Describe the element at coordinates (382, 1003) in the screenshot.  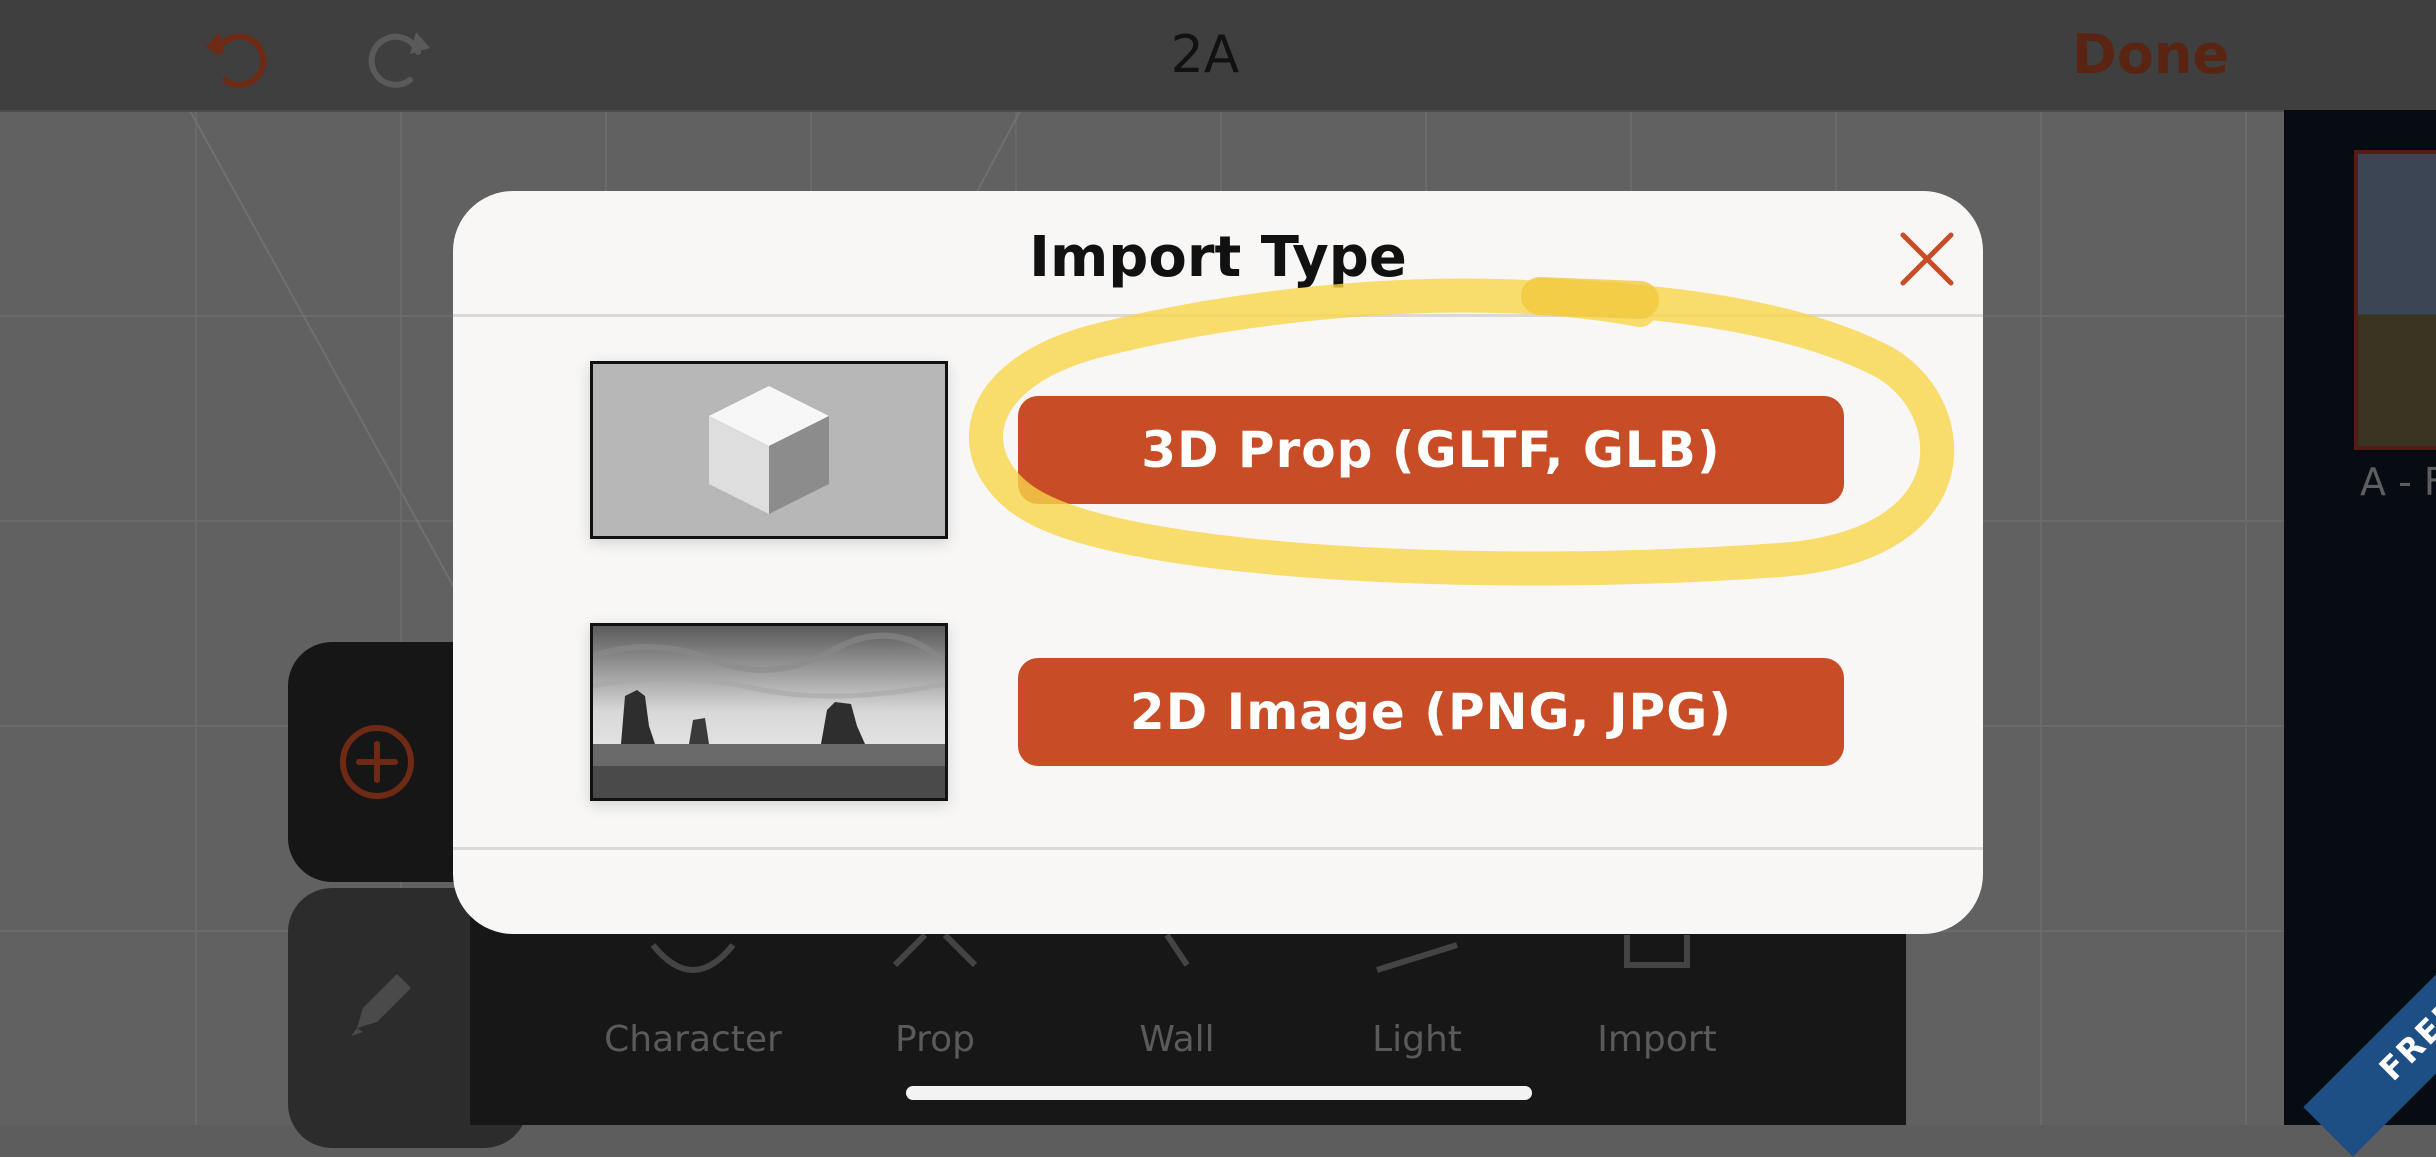
I see `pencil-icon` at that location.